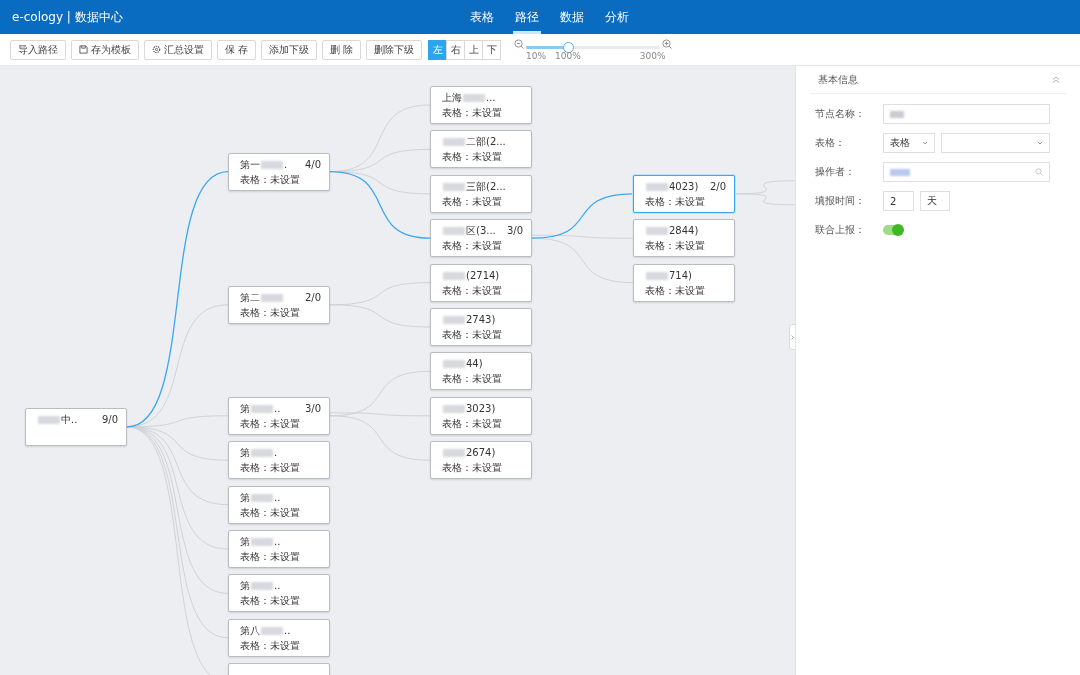 The width and height of the screenshot is (1080, 675). I want to click on slider-thumb, so click(568, 47).